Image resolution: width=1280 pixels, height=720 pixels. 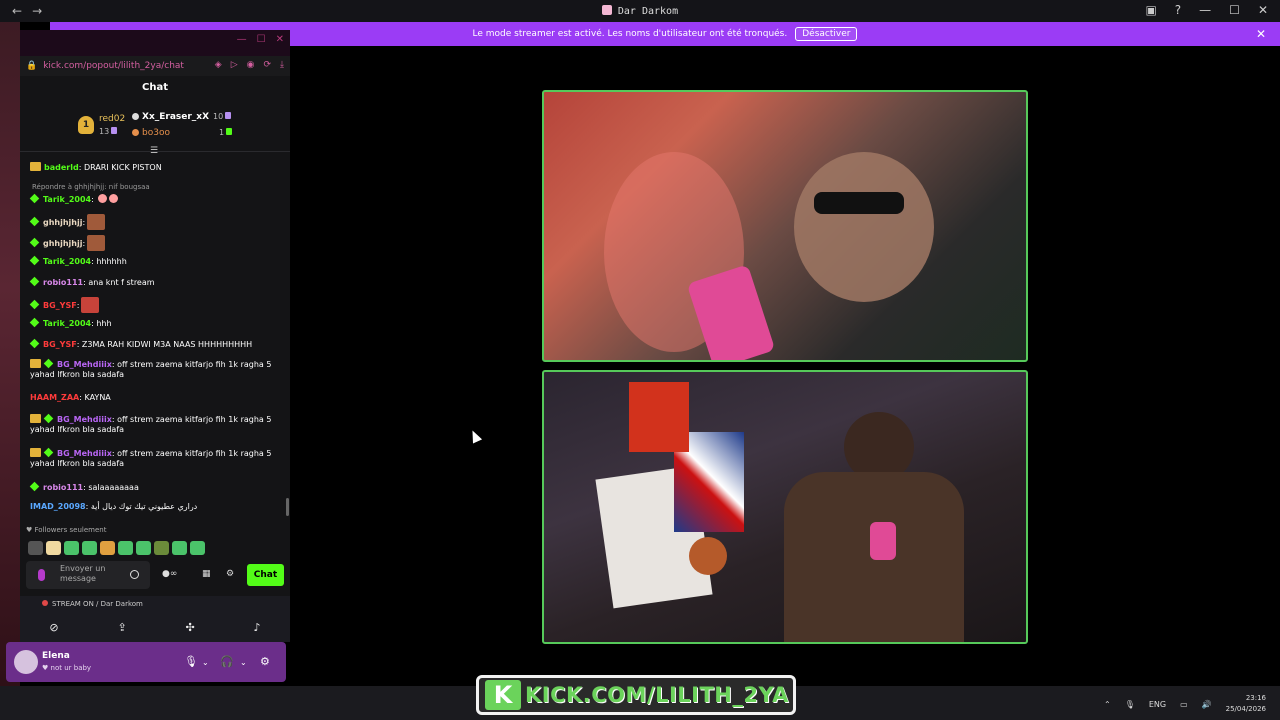 What do you see at coordinates (153, 323) in the screenshot?
I see `chat-message: Tarik_2004: hhh` at bounding box center [153, 323].